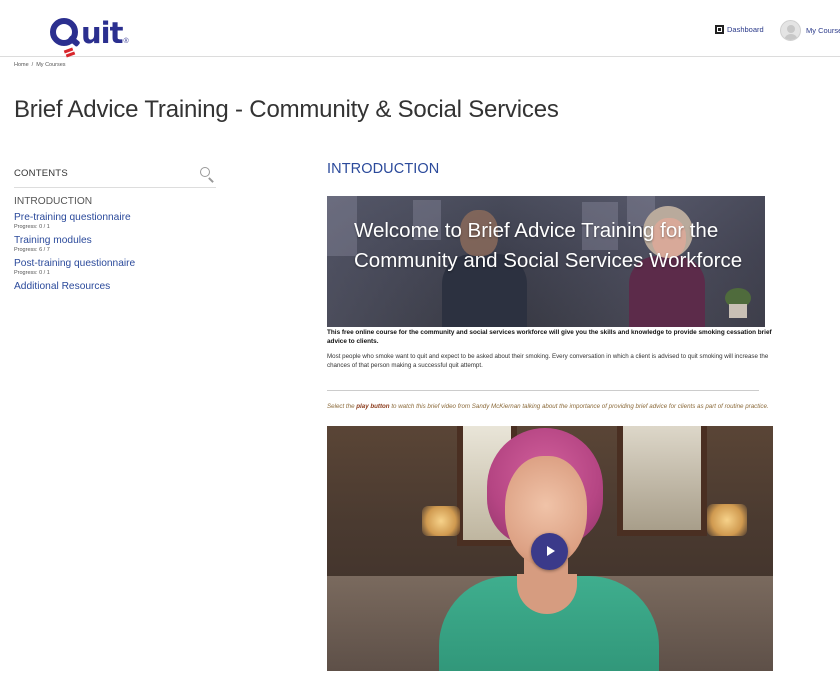 The height and width of the screenshot is (686, 840). What do you see at coordinates (126, 41) in the screenshot?
I see `logo-registered-mark: ®` at bounding box center [126, 41].